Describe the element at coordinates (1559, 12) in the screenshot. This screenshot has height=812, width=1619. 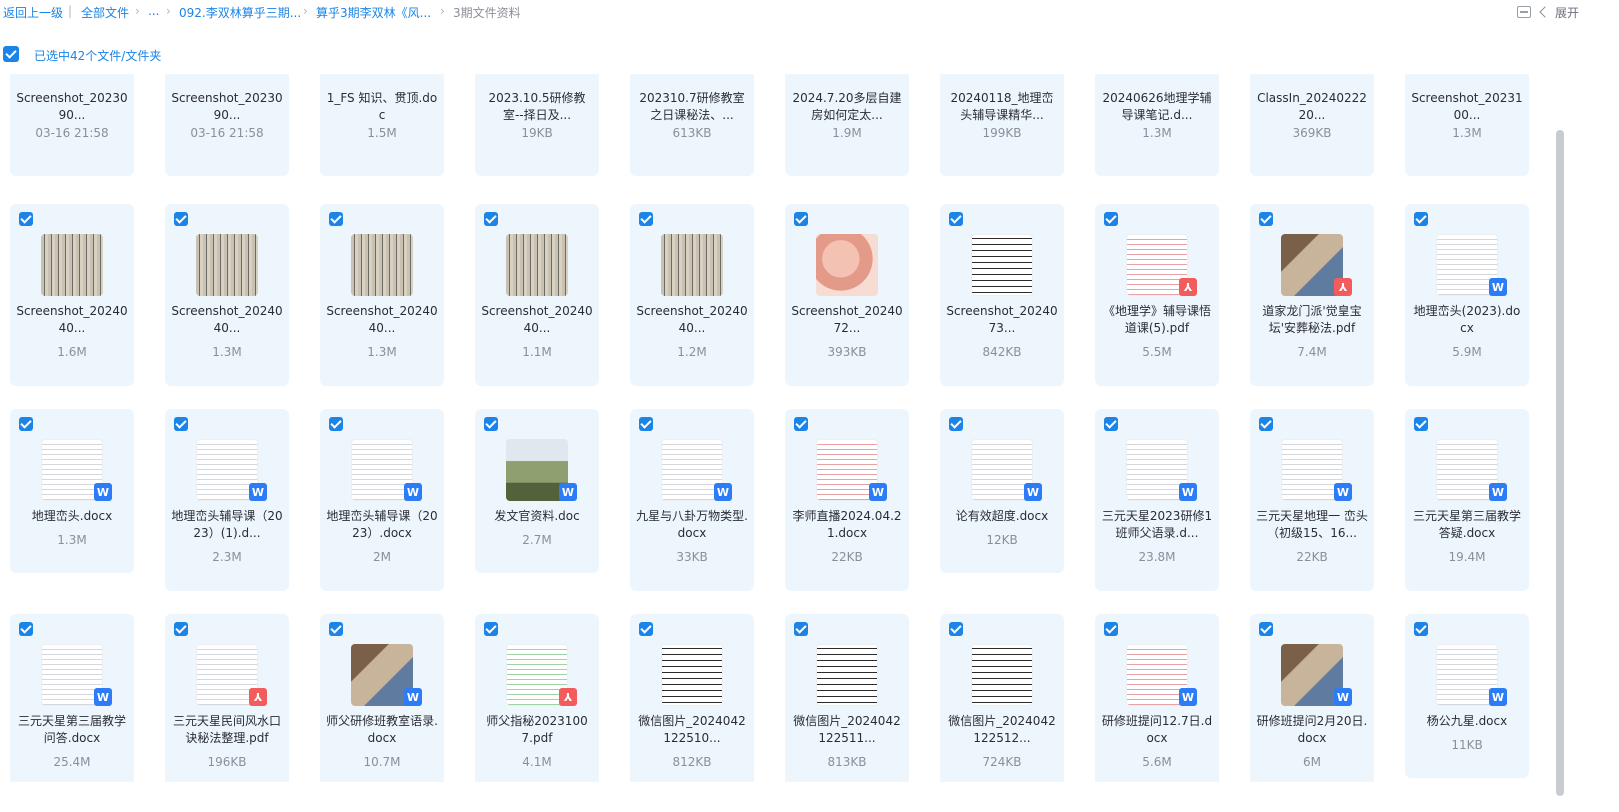
I see `expand-button: 展开` at that location.